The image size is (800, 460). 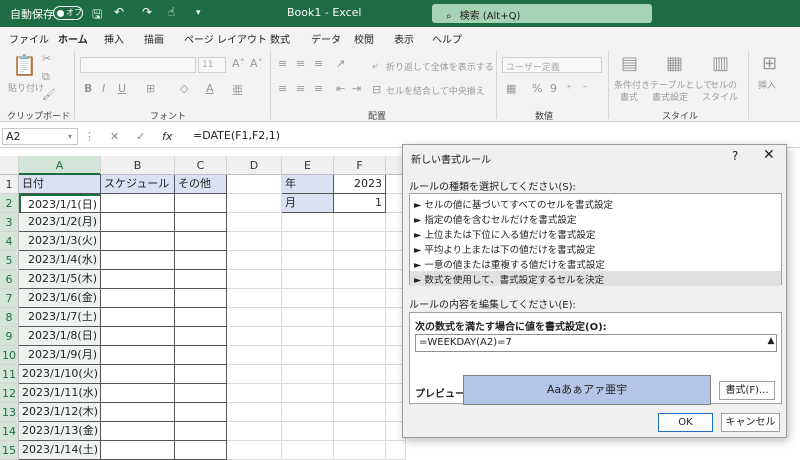 I want to click on percent-icon: %, so click(x=537, y=88).